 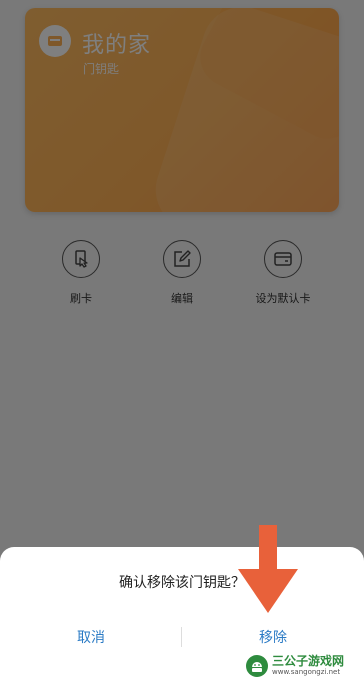 What do you see at coordinates (257, 665) in the screenshot?
I see `android-logo-icon` at bounding box center [257, 665].